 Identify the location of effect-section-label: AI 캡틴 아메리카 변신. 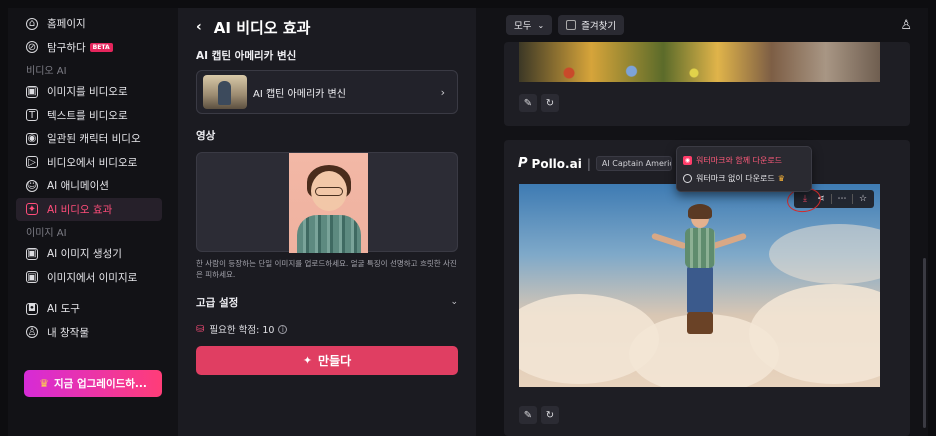
(246, 56).